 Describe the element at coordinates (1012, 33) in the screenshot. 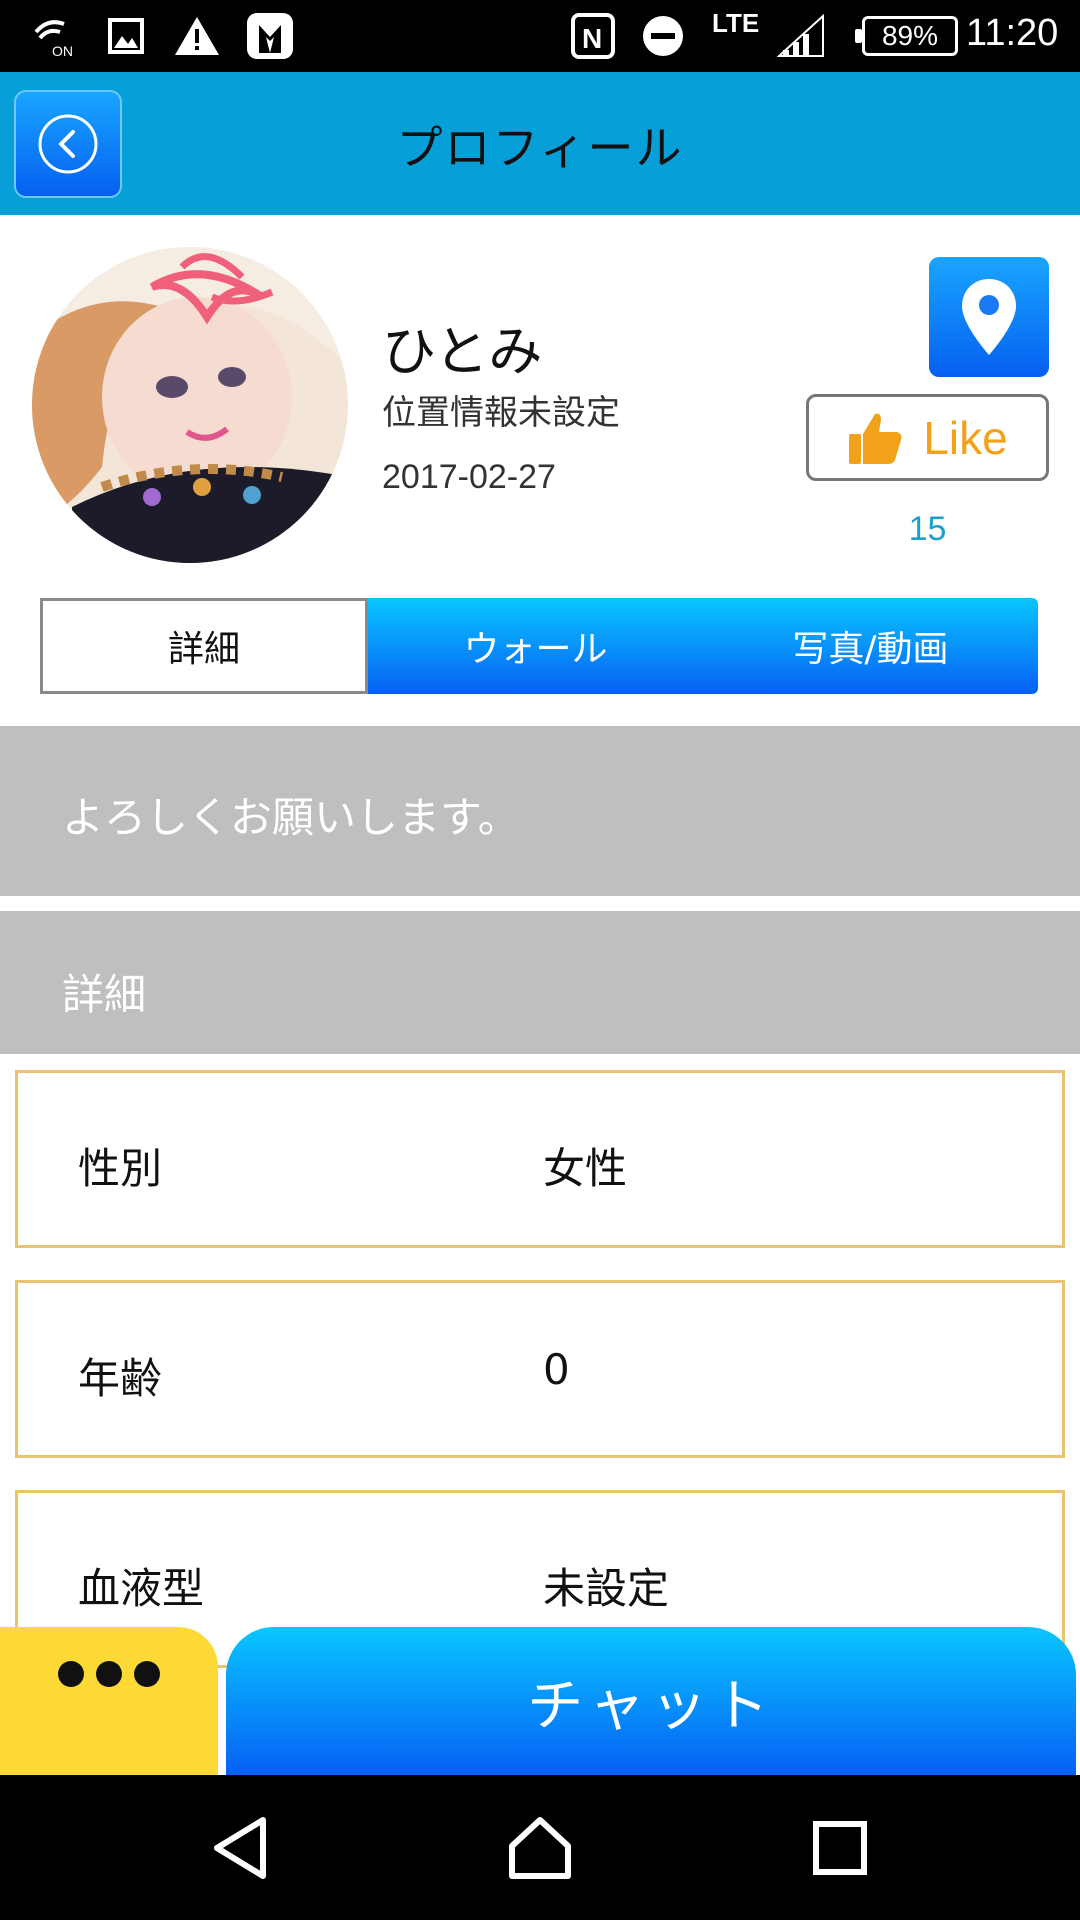

I see `clock: 11:20` at that location.